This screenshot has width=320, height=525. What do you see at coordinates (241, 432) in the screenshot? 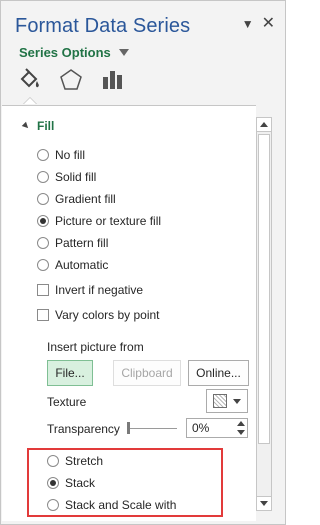
I see `decrement-icon` at bounding box center [241, 432].